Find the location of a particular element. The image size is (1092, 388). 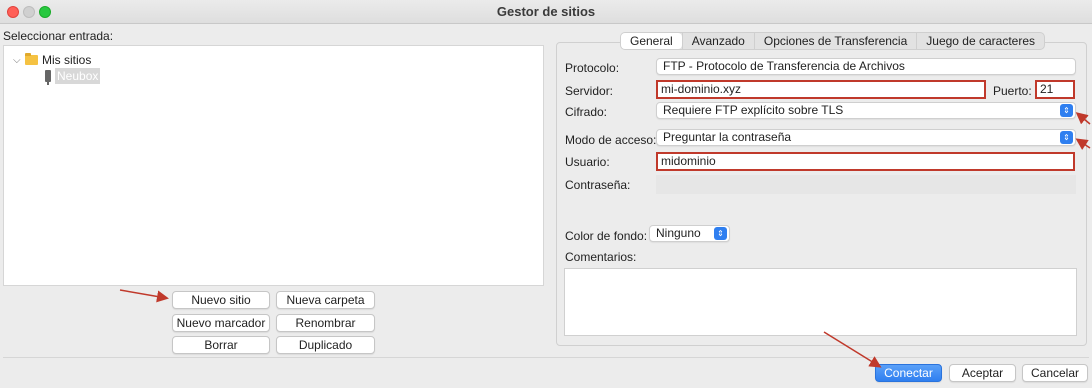

arrow-access-mode is located at coordinates (1083, 144).